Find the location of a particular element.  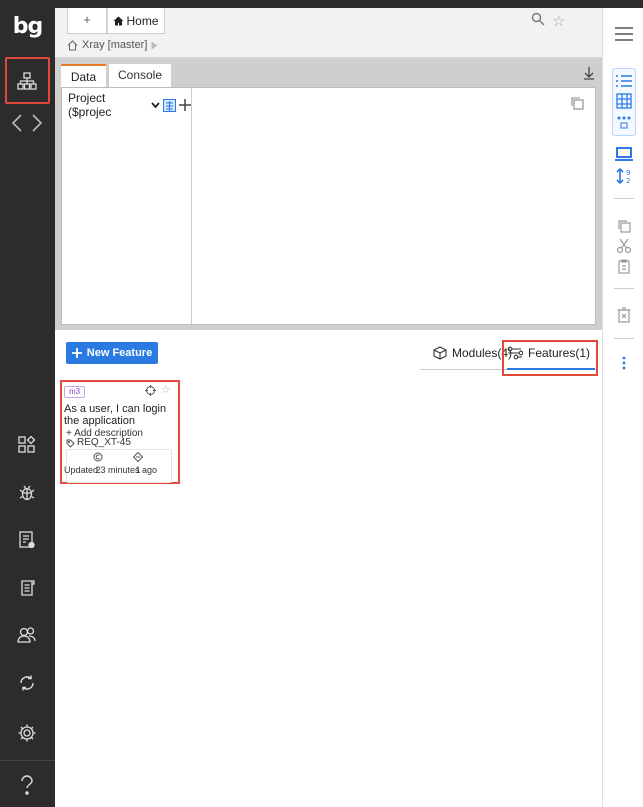

module-badge: m3 is located at coordinates (75, 392).